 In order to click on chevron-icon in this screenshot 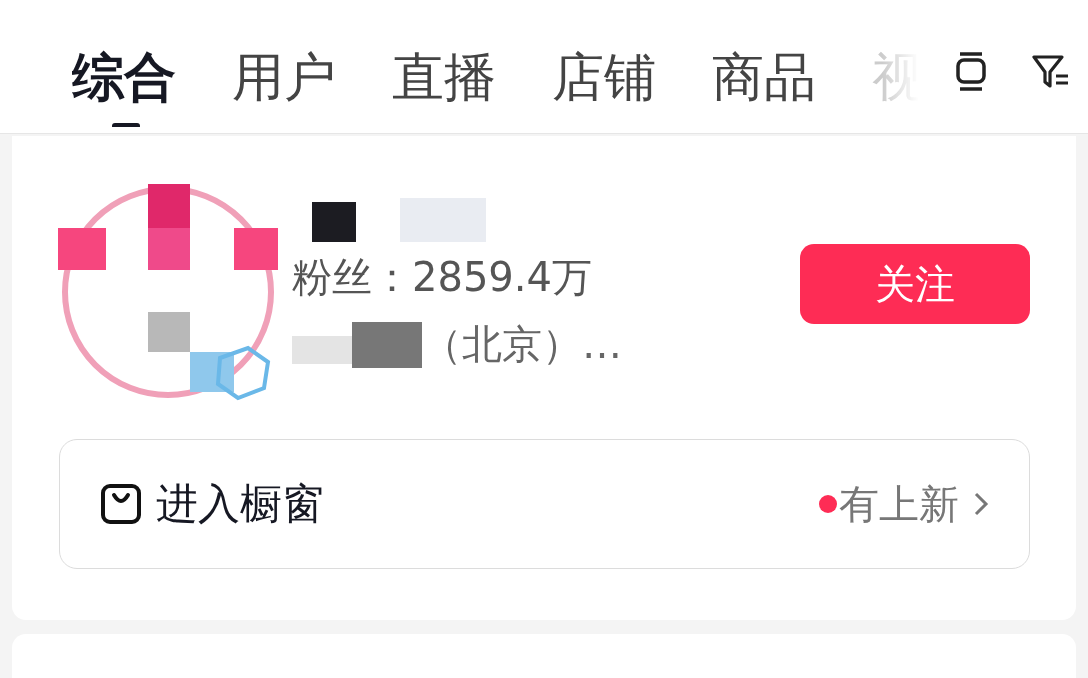, I will do `click(981, 504)`.